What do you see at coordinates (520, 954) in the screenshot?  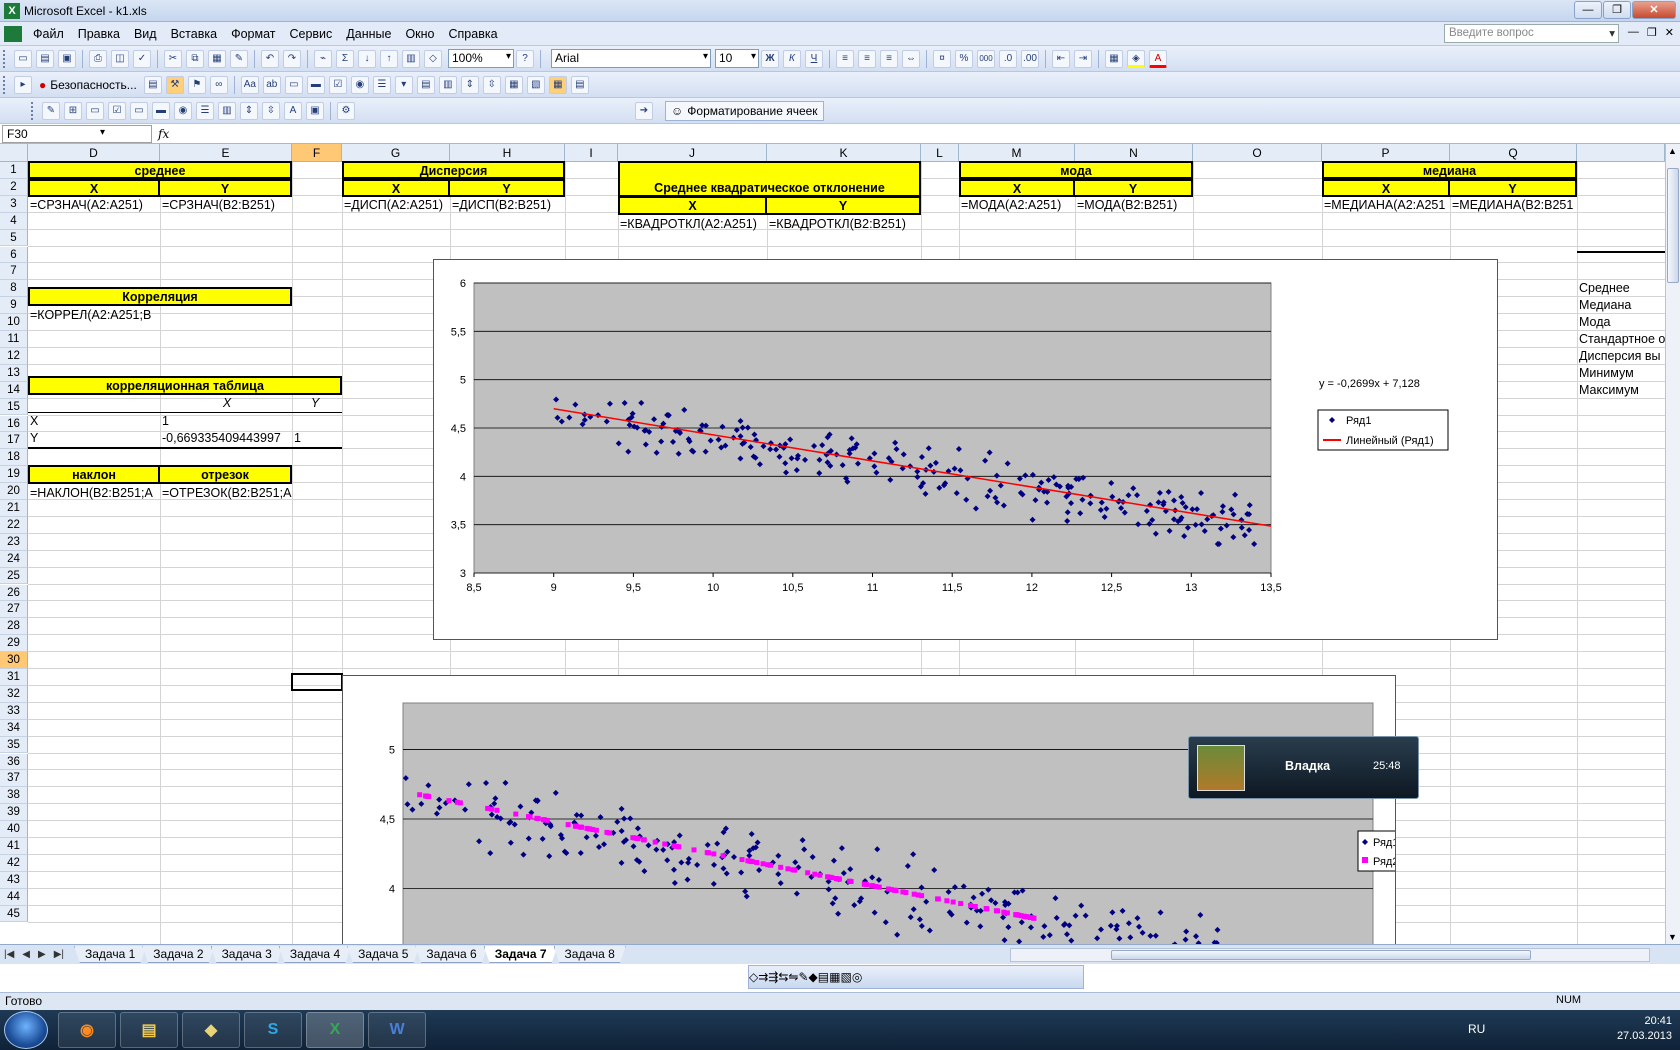 I see `sheet-tab-7: Задача 7` at bounding box center [520, 954].